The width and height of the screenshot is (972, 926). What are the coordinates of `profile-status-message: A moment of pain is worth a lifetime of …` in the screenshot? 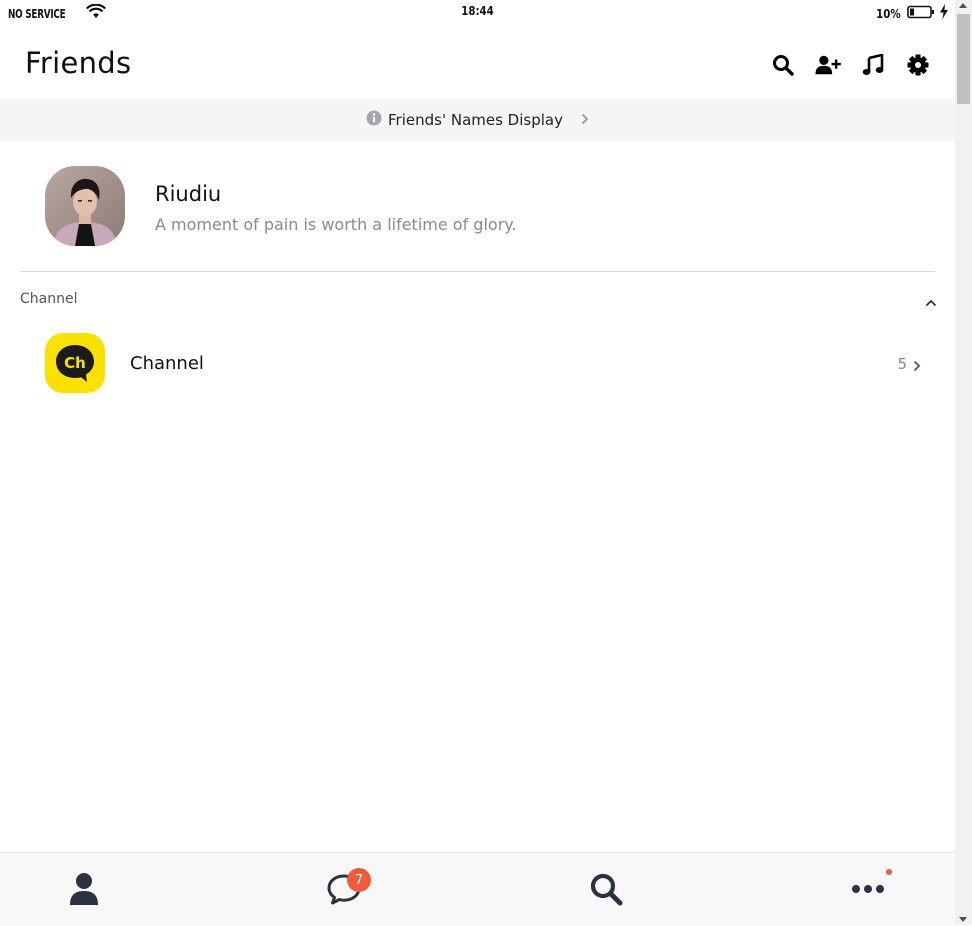 It's located at (336, 224).